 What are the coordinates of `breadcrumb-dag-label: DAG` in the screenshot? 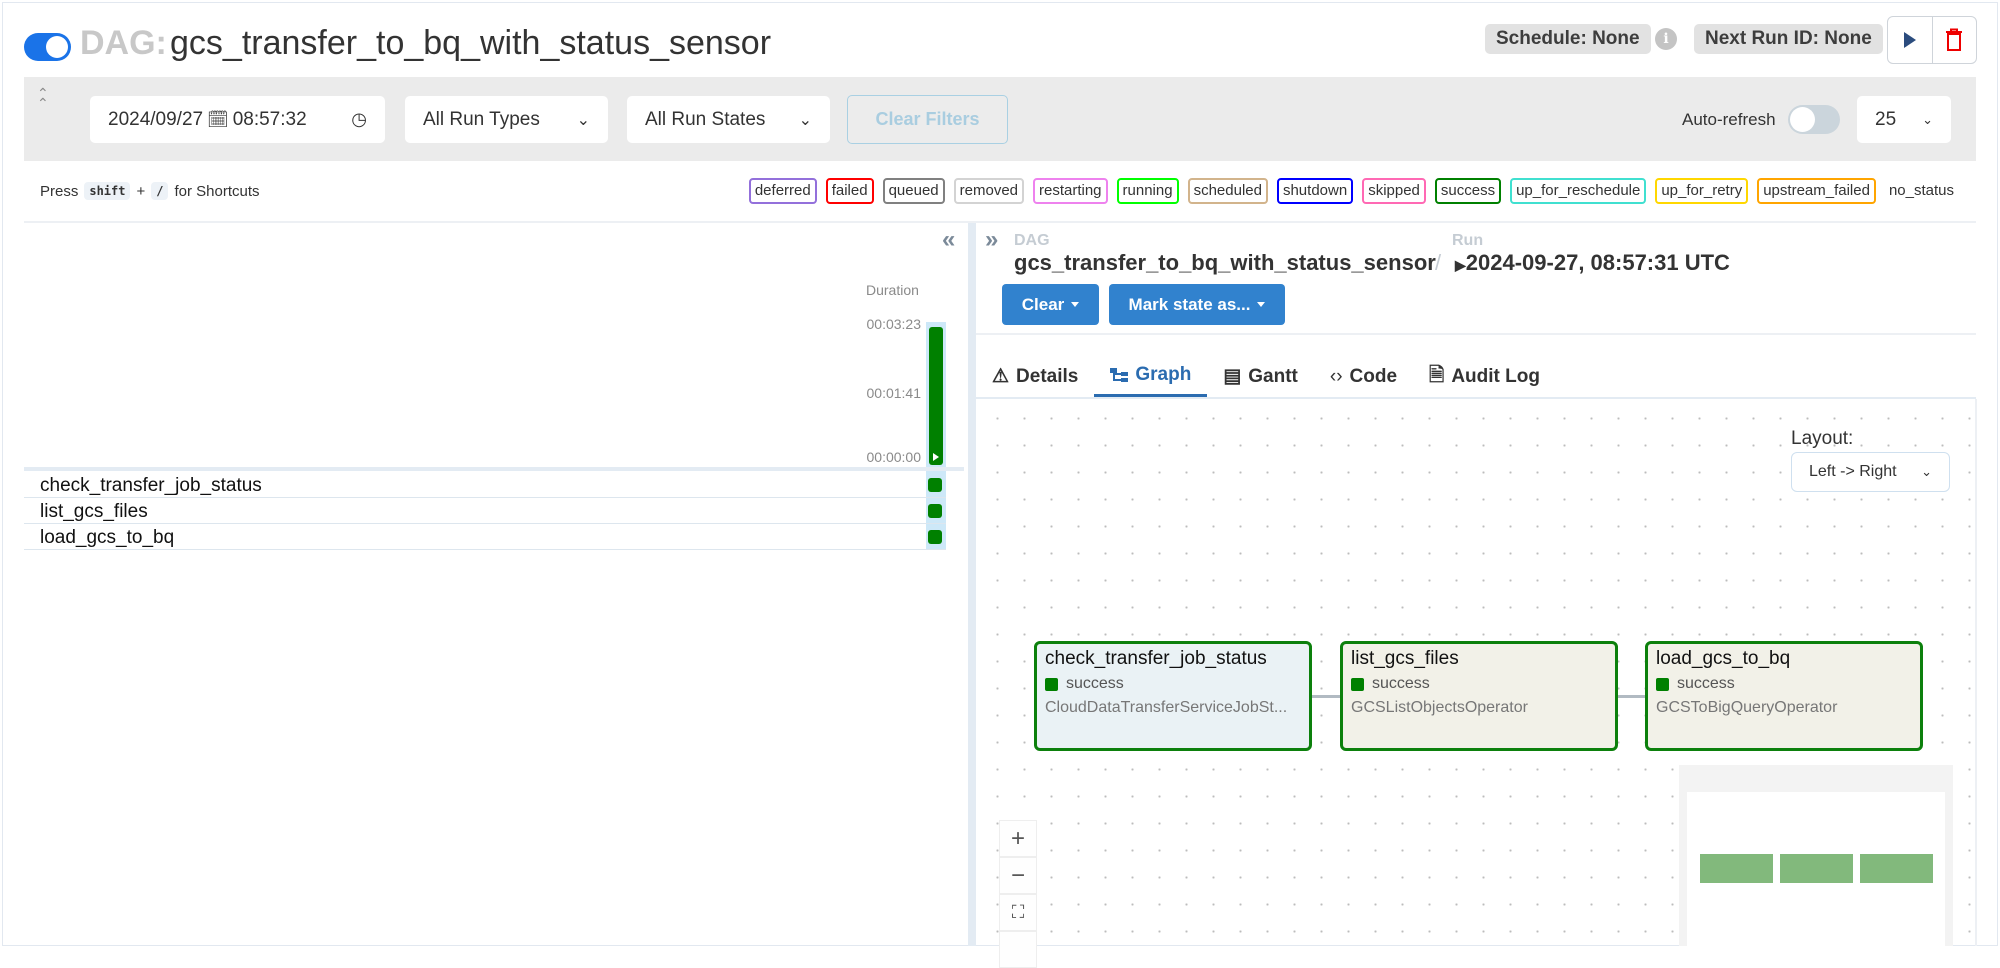 It's located at (1032, 240).